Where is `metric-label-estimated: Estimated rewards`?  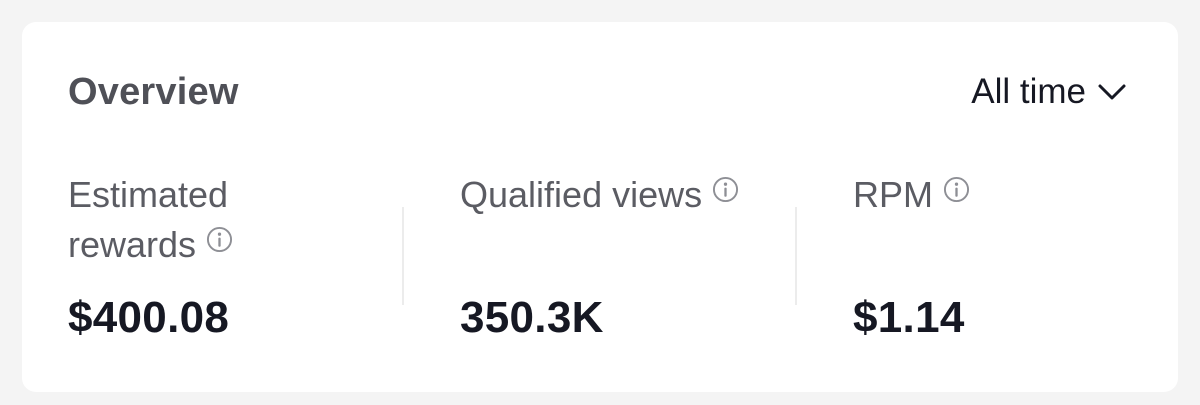 metric-label-estimated: Estimated rewards is located at coordinates (150, 220).